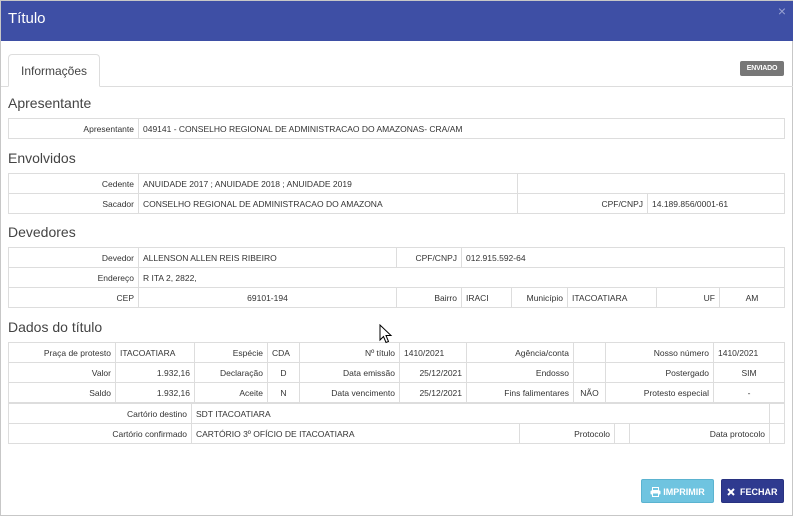 The width and height of the screenshot is (793, 516). What do you see at coordinates (283, 372) in the screenshot?
I see `declaracao-value: D` at bounding box center [283, 372].